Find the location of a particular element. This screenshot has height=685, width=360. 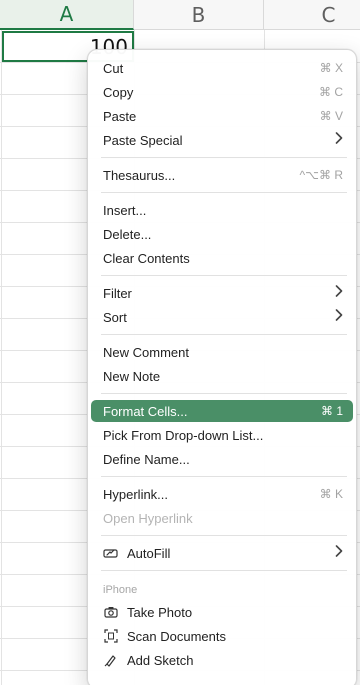

menu-item-cut: Cut ⌘ X is located at coordinates (222, 68).